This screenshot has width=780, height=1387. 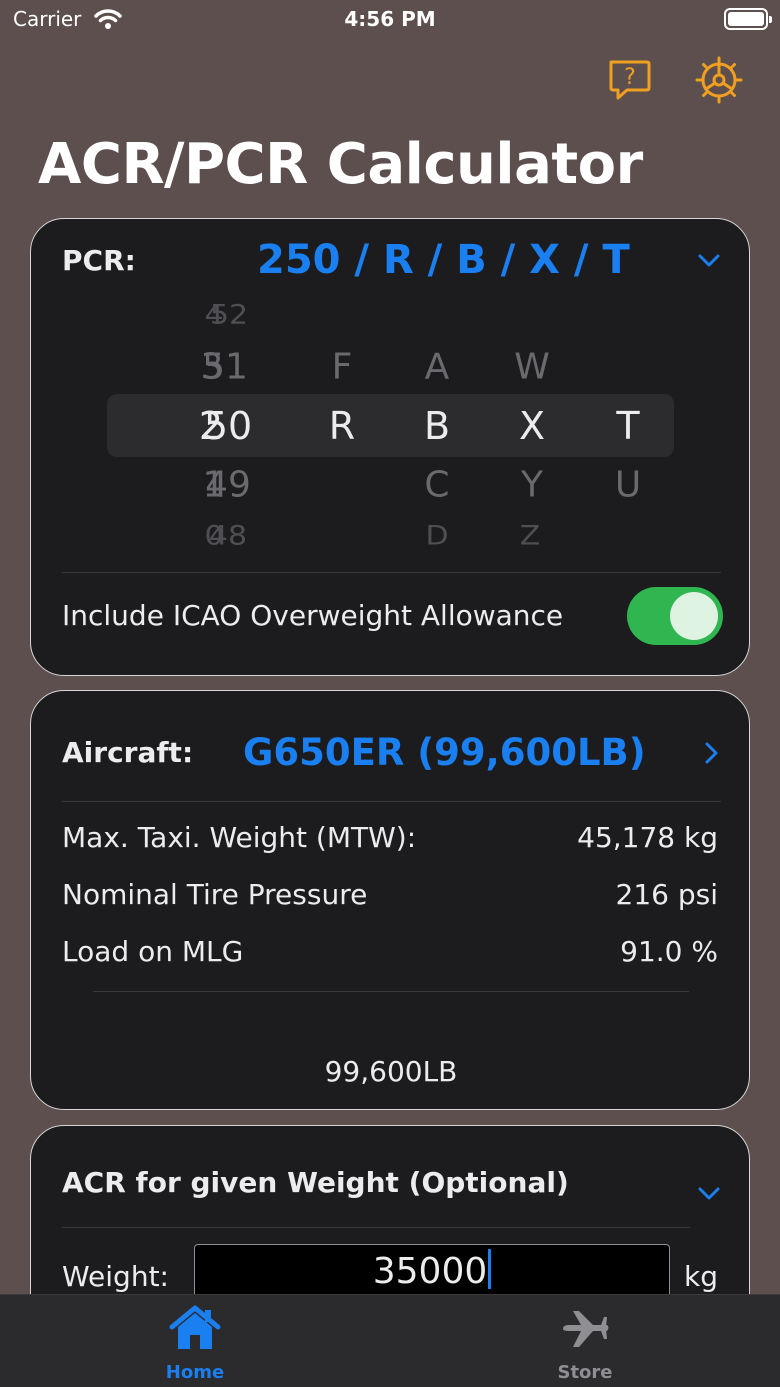 I want to click on picker-subgrade-option: A, so click(x=437, y=367).